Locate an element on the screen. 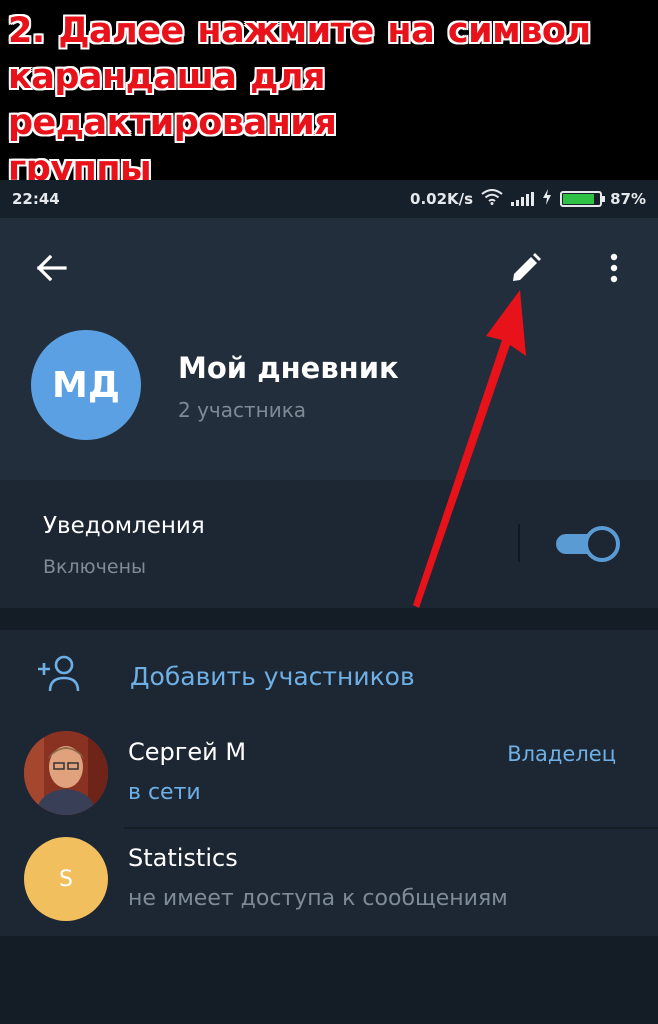  pencil-icon is located at coordinates (526, 270).